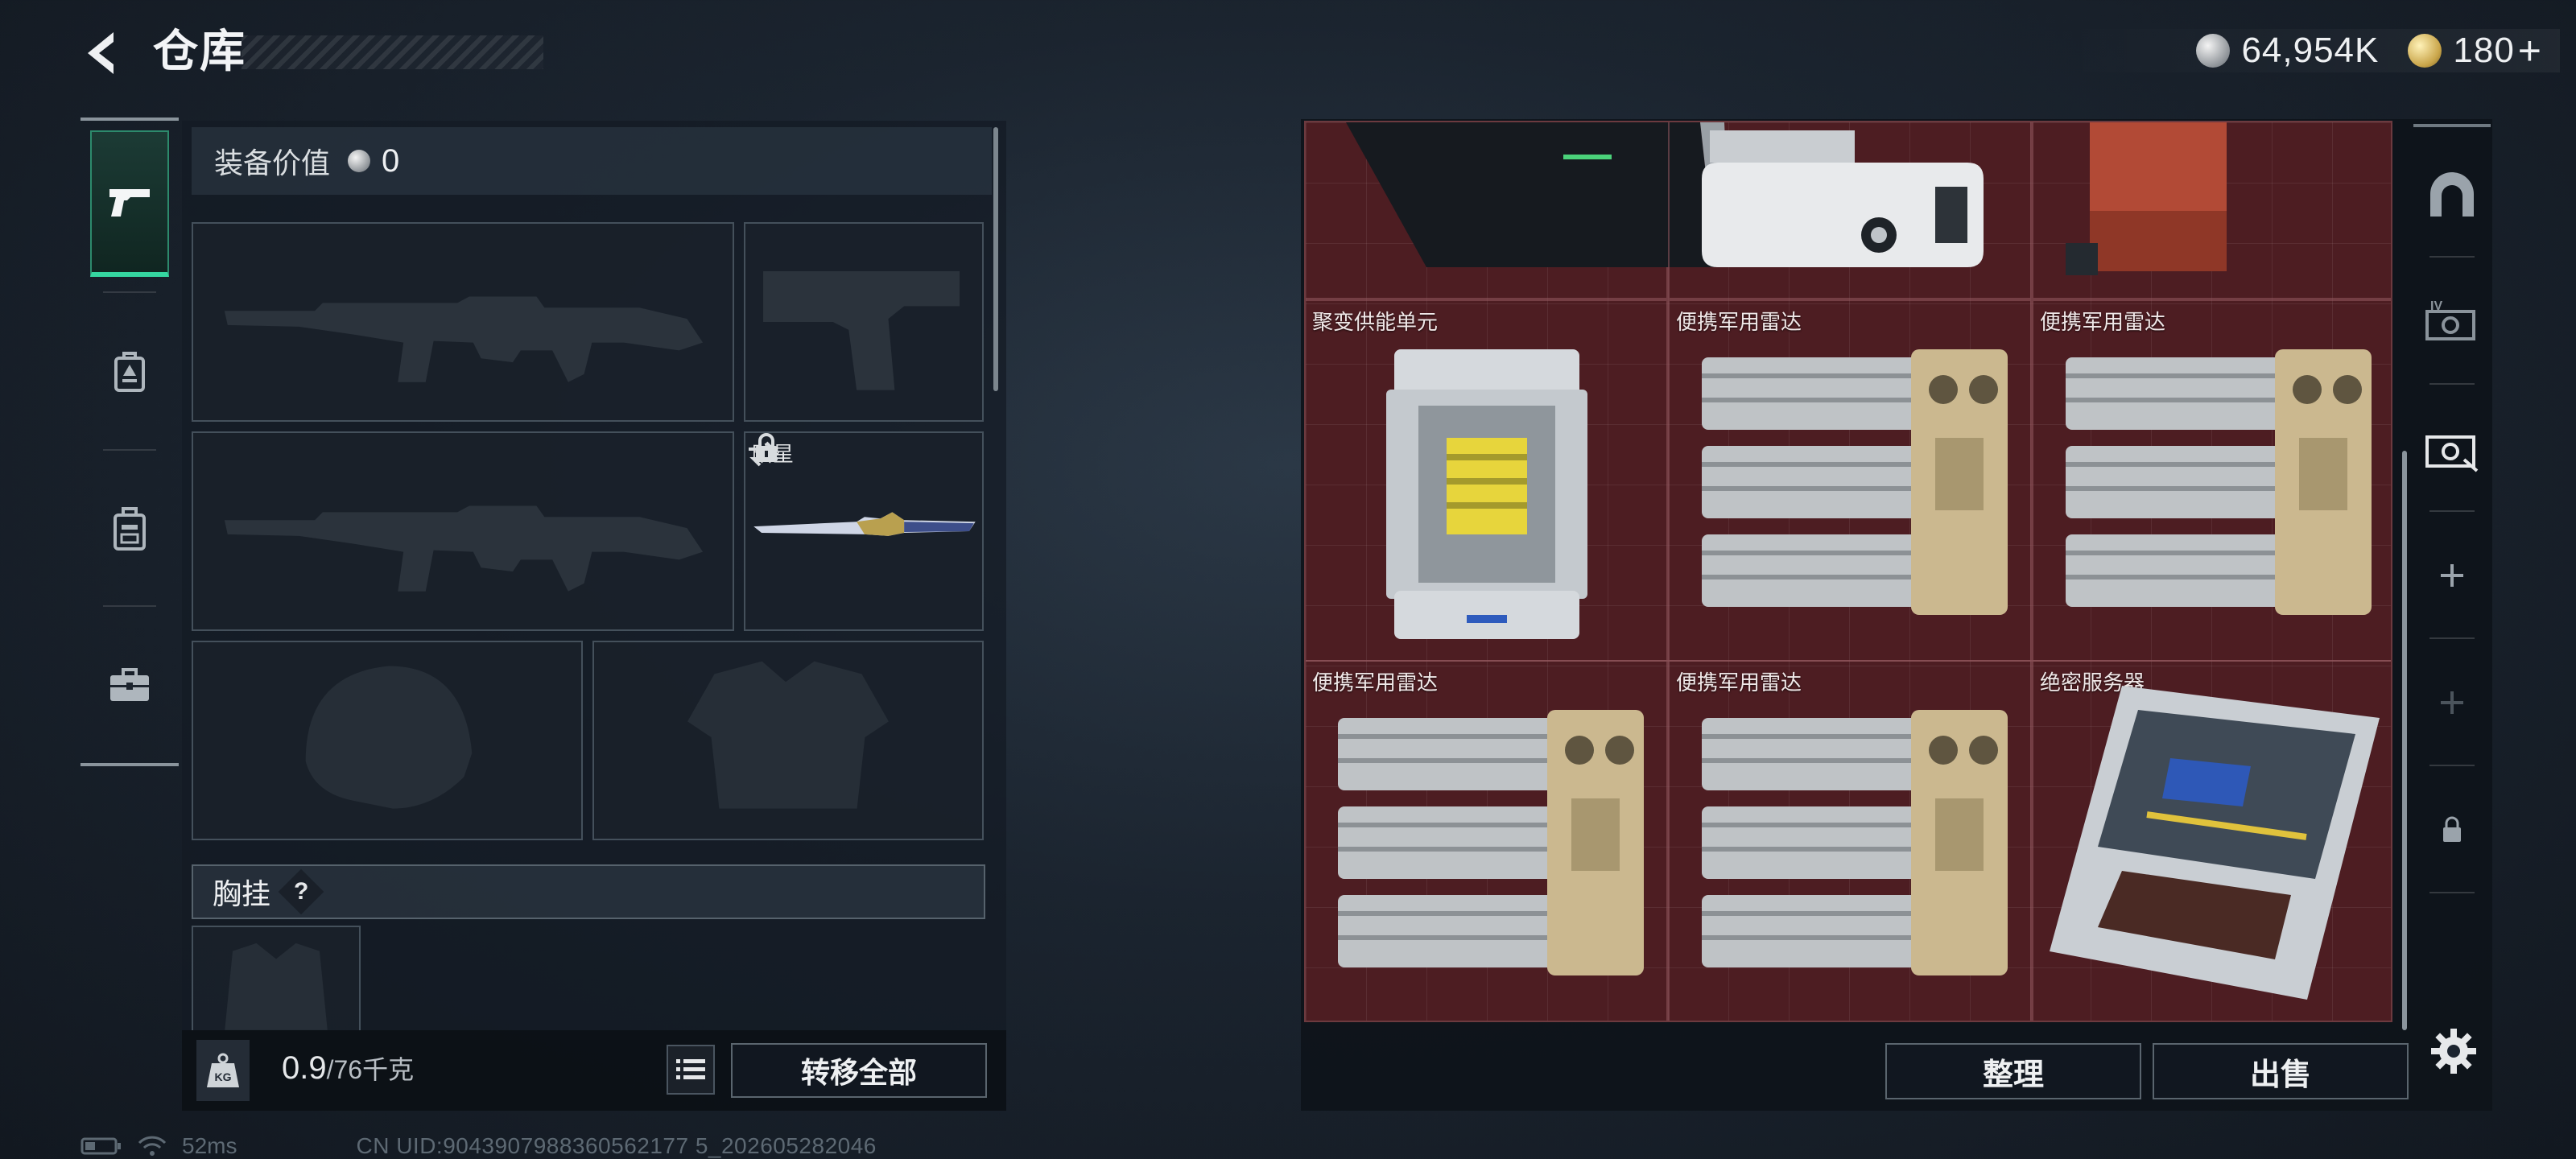 Image resolution: width=2576 pixels, height=1159 pixels. Describe the element at coordinates (2281, 1071) in the screenshot. I see `sell-button: 出售` at that location.